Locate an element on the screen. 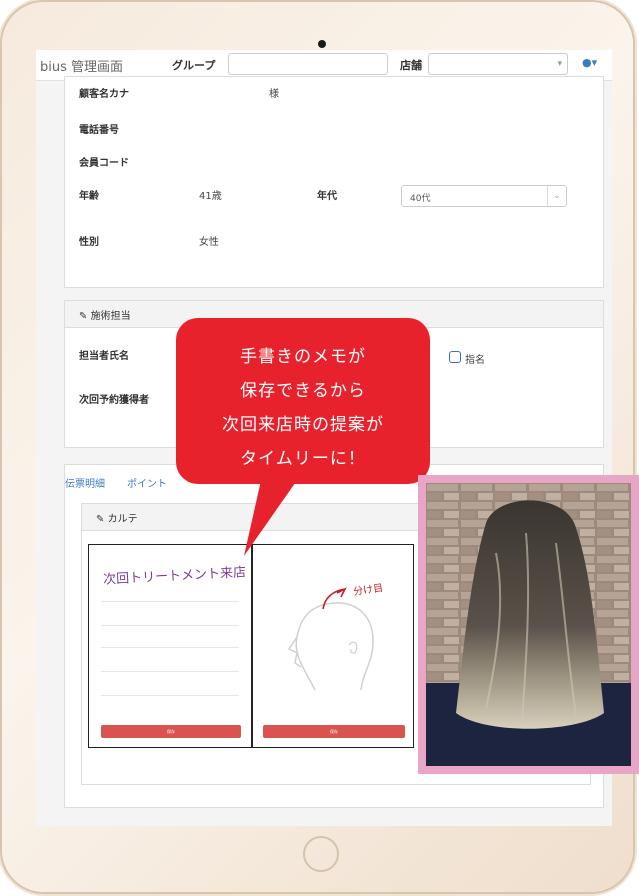  store-select: ▾ is located at coordinates (498, 64).